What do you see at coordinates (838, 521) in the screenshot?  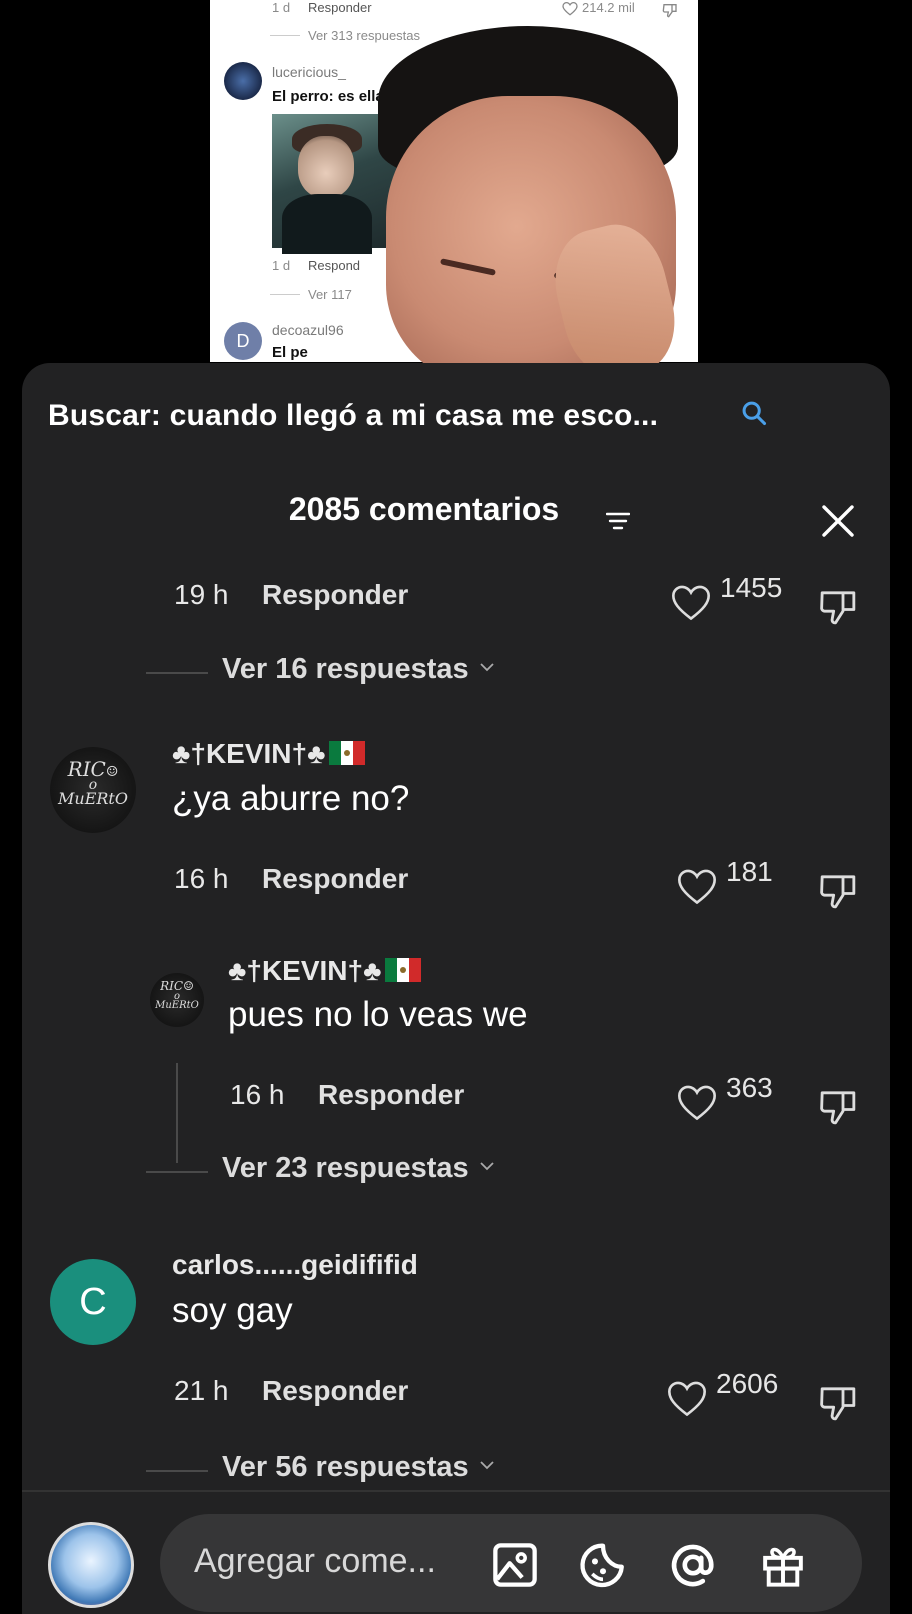 I see `close-icon` at bounding box center [838, 521].